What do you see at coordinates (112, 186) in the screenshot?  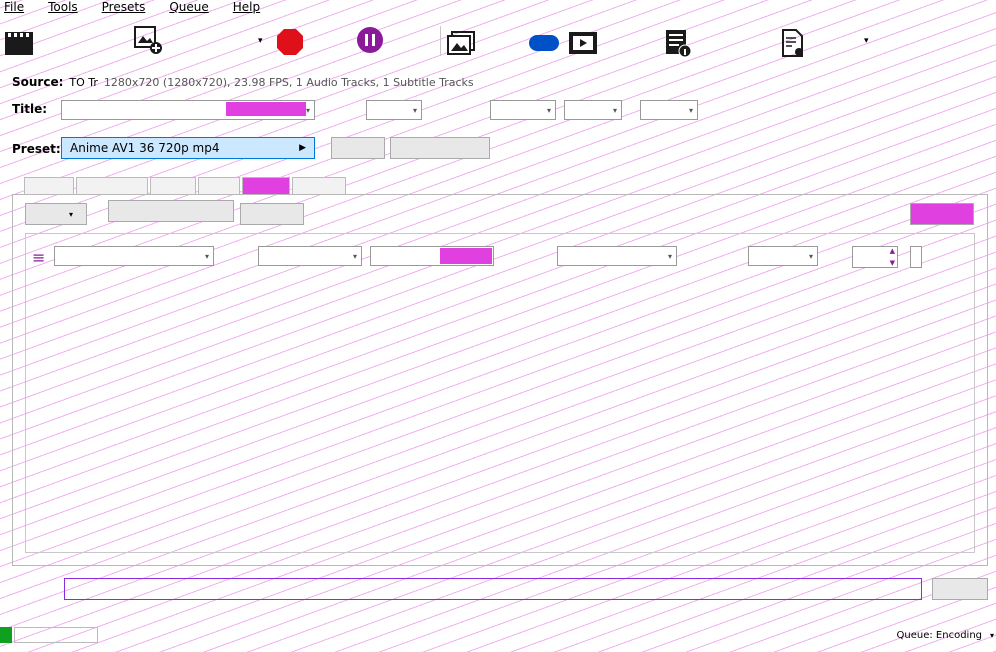 I see `tab-dimensions` at bounding box center [112, 186].